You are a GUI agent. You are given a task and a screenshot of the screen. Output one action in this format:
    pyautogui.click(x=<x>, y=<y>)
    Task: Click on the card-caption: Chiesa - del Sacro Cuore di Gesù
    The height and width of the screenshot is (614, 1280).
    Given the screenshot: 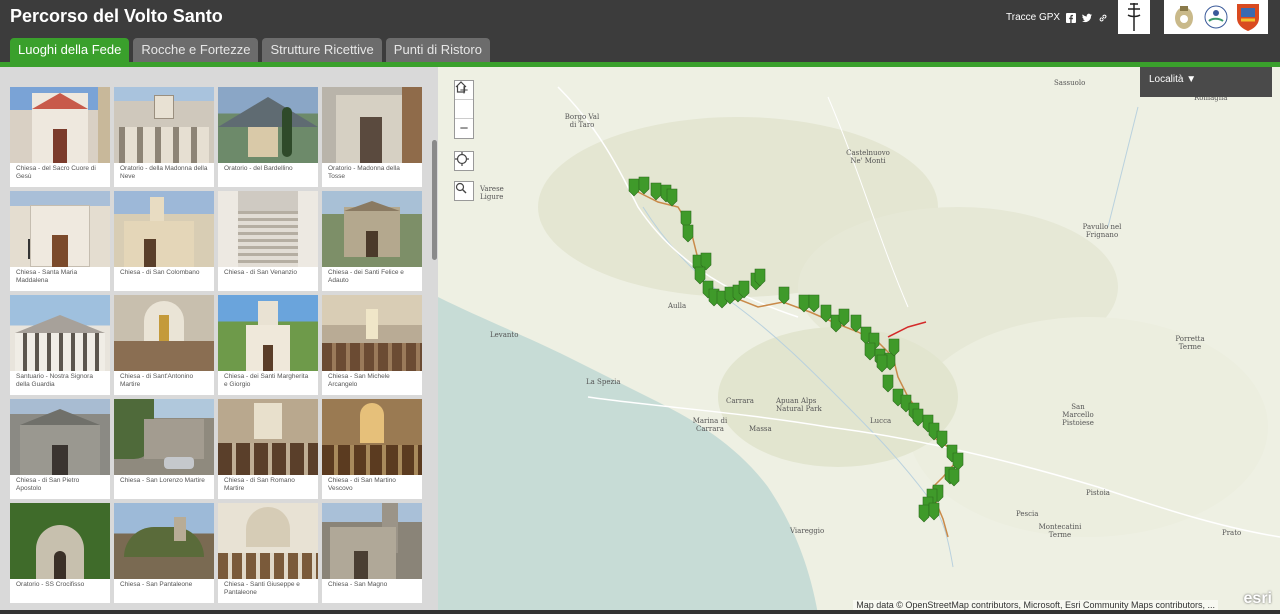 What is the action you would take?
    pyautogui.click(x=56, y=172)
    